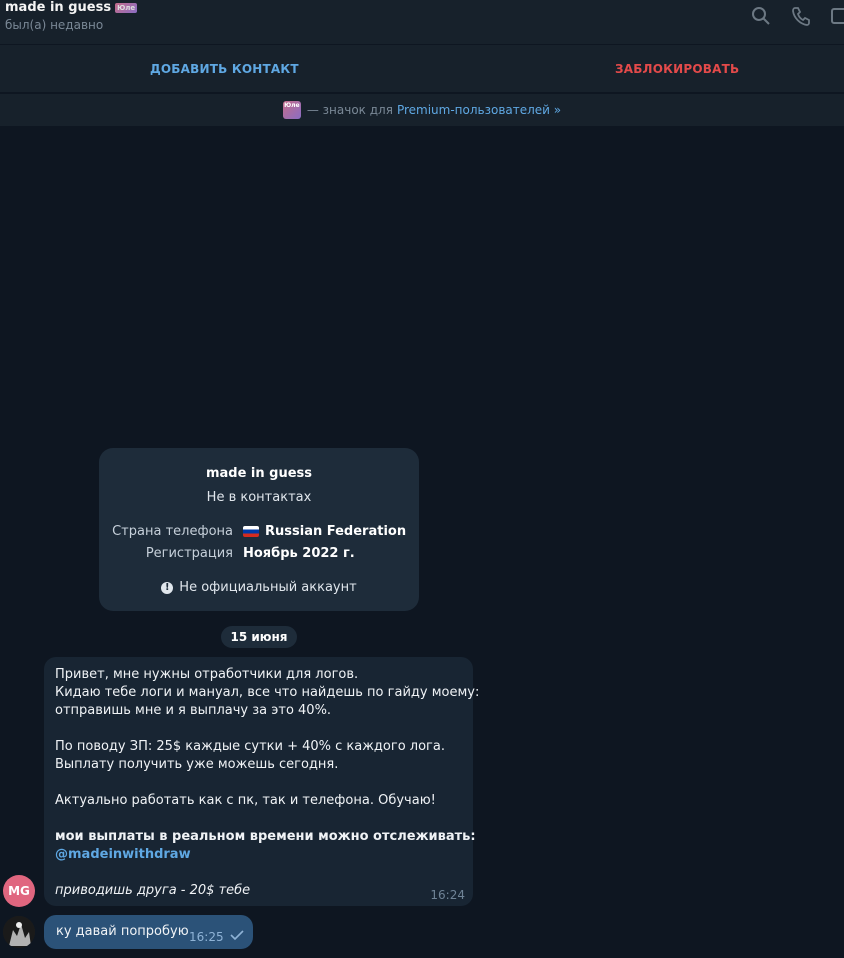 The image size is (844, 958). Describe the element at coordinates (761, 16) in the screenshot. I see `search-icon` at that location.